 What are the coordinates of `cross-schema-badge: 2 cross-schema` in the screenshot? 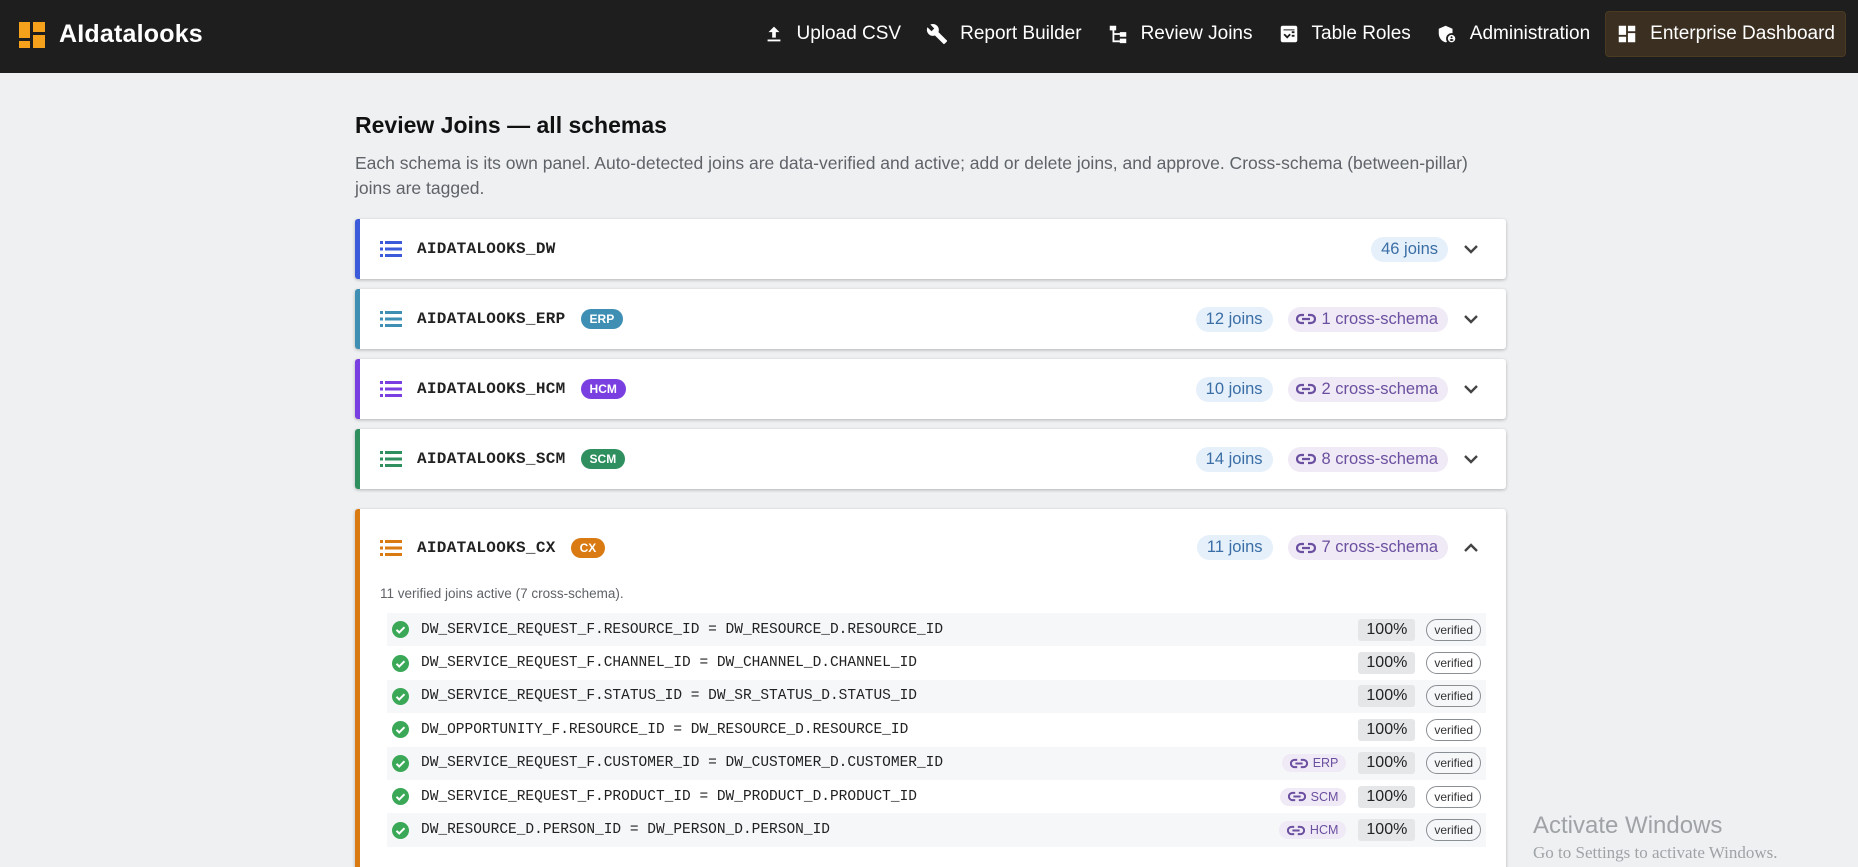 It's located at (1367, 389).